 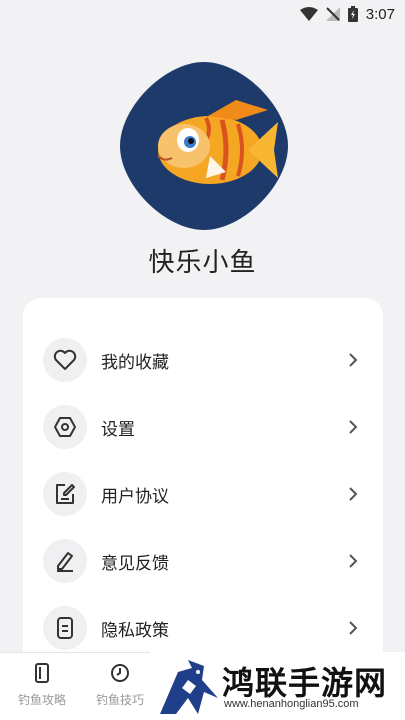 I want to click on battery-icon, so click(x=352, y=14).